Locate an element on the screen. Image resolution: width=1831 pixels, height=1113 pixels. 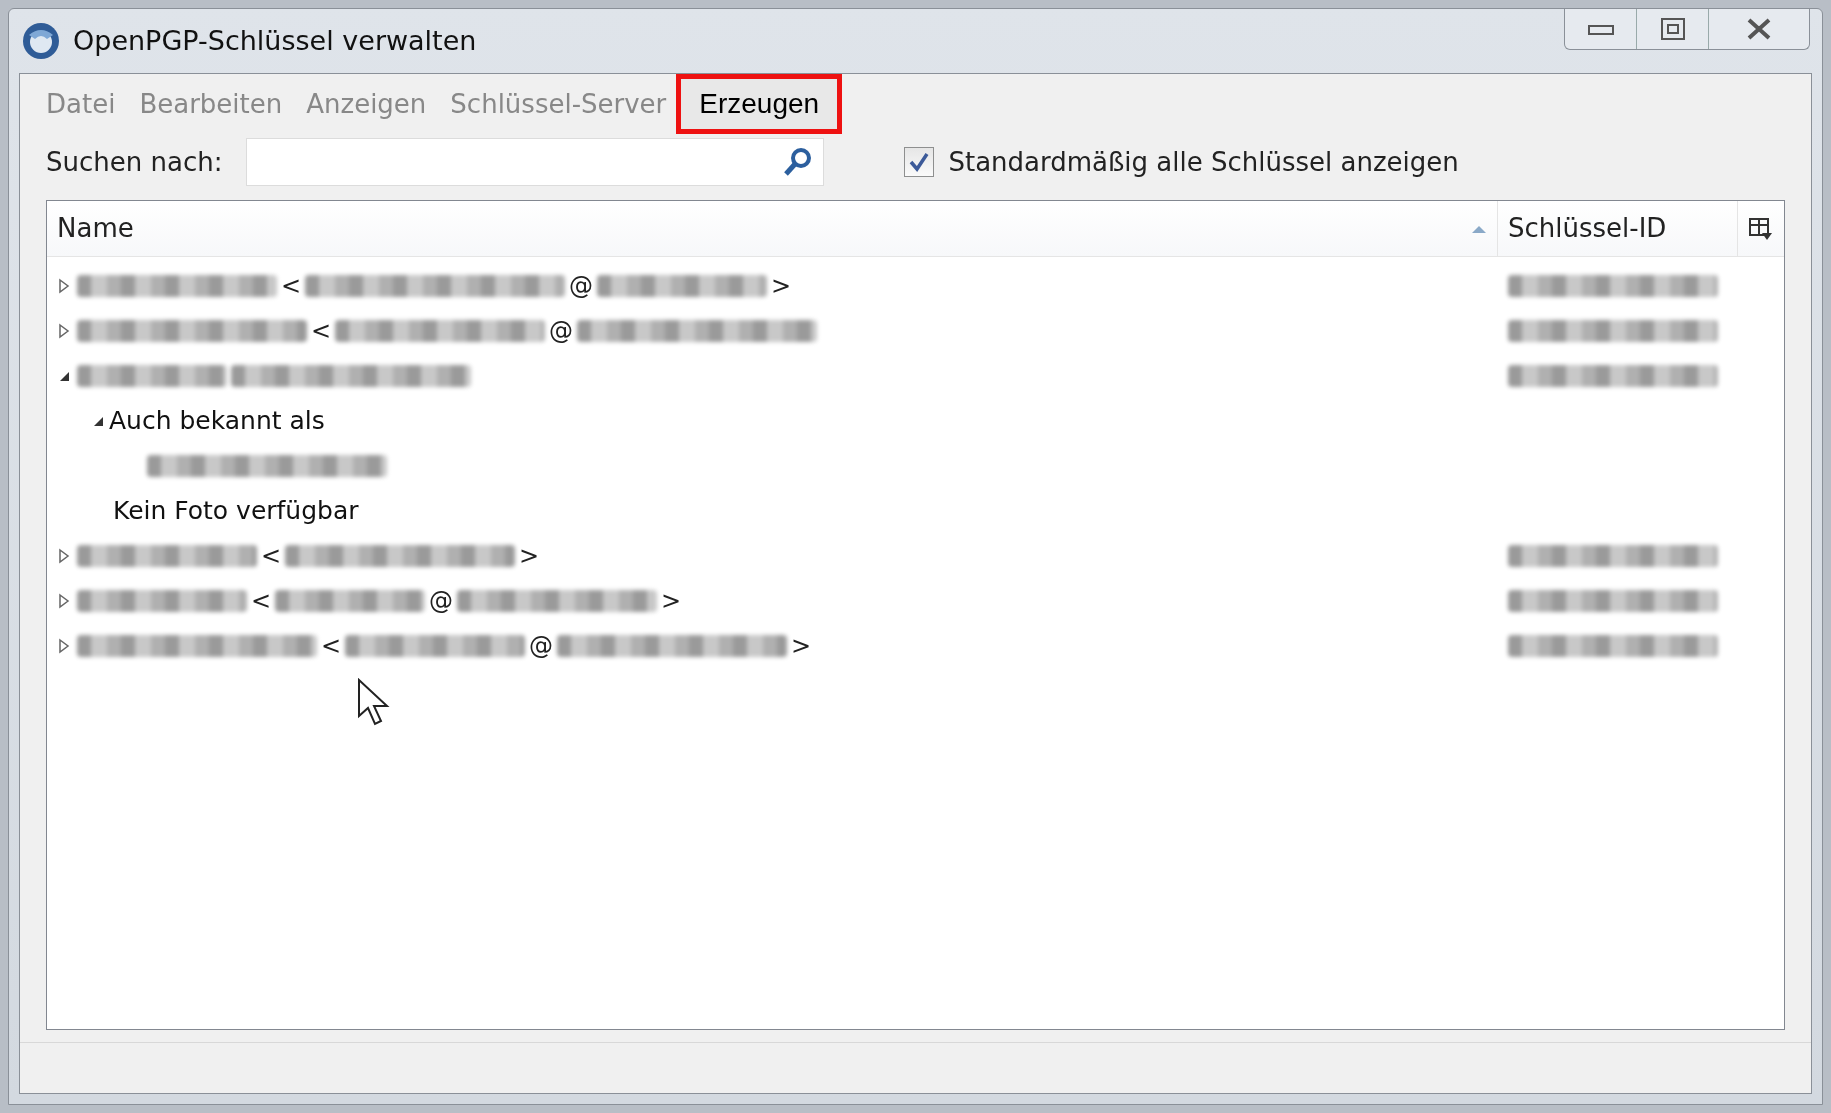
maximize-icon is located at coordinates (1672, 29).